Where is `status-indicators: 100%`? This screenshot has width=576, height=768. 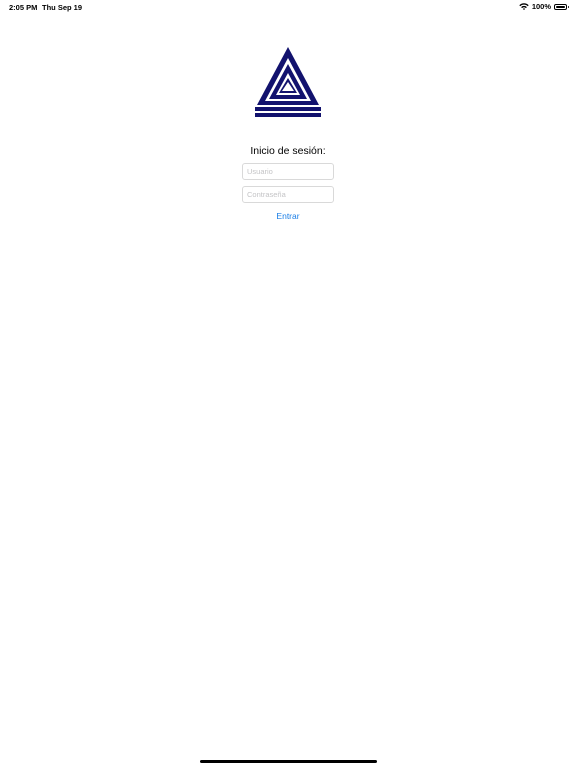
status-indicators: 100% is located at coordinates (544, 6).